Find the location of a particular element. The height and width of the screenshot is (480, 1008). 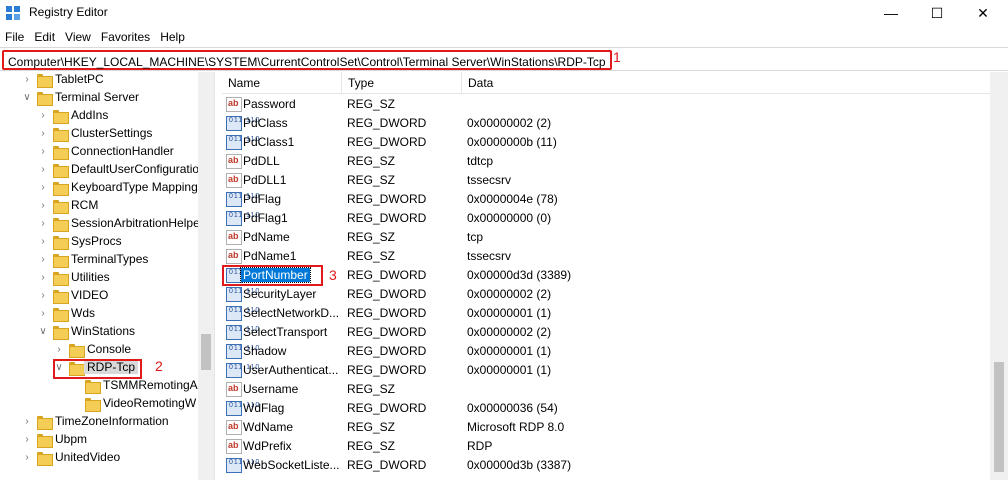

column-header-name: Name is located at coordinates (282, 83).